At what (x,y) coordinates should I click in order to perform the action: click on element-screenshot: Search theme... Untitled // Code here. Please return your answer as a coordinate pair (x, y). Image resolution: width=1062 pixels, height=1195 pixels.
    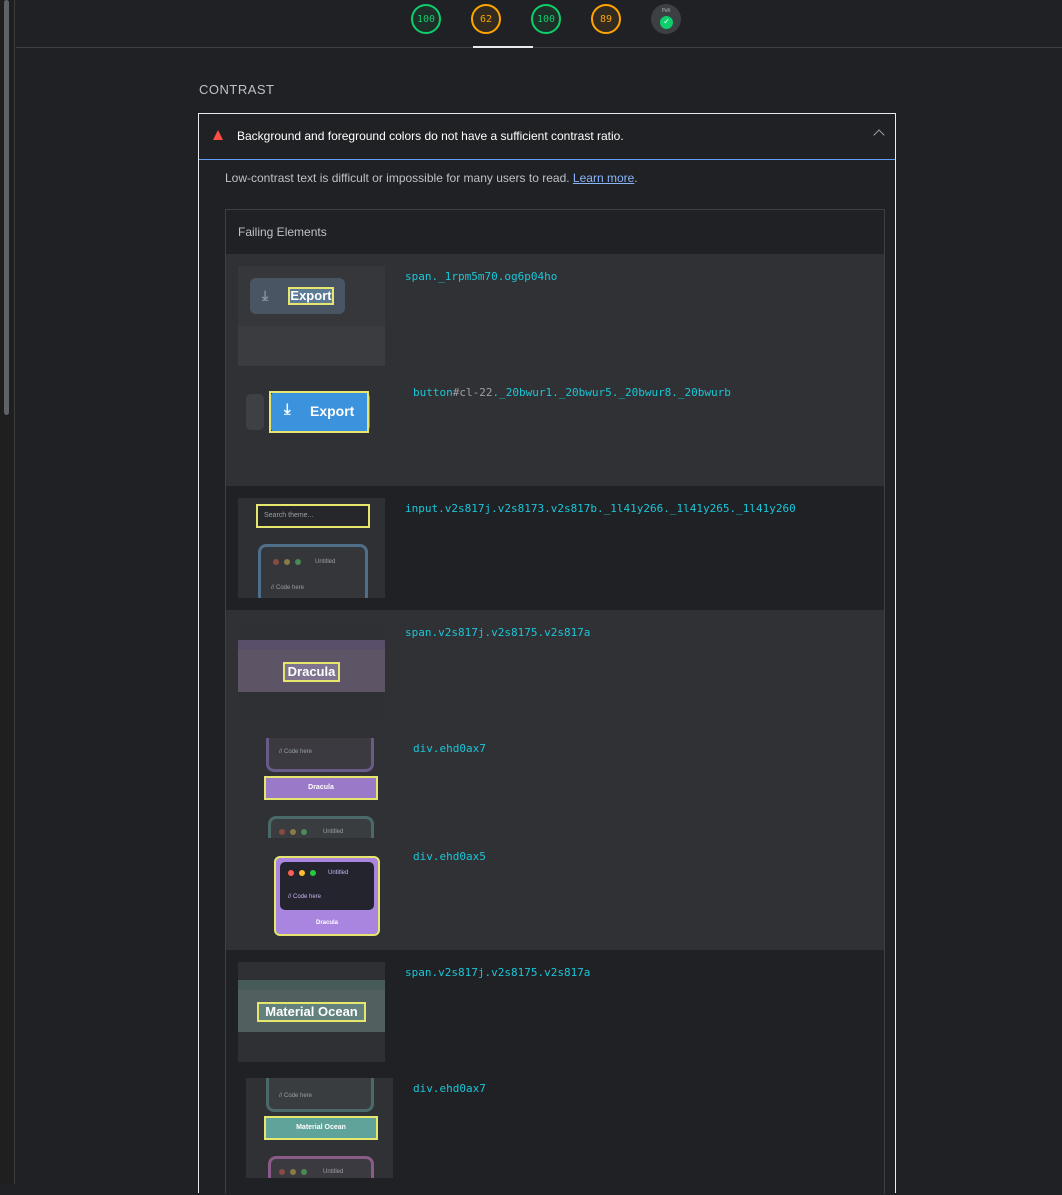
    Looking at the image, I should click on (311, 548).